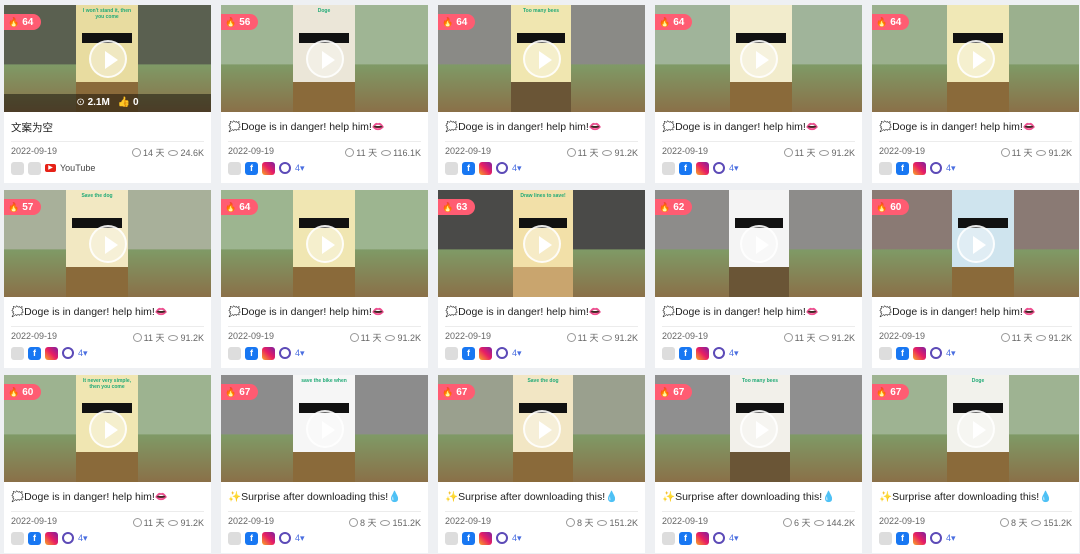 Image resolution: width=1080 pixels, height=554 pixels. Describe the element at coordinates (936, 353) in the screenshot. I see `audience-network-icon` at that location.